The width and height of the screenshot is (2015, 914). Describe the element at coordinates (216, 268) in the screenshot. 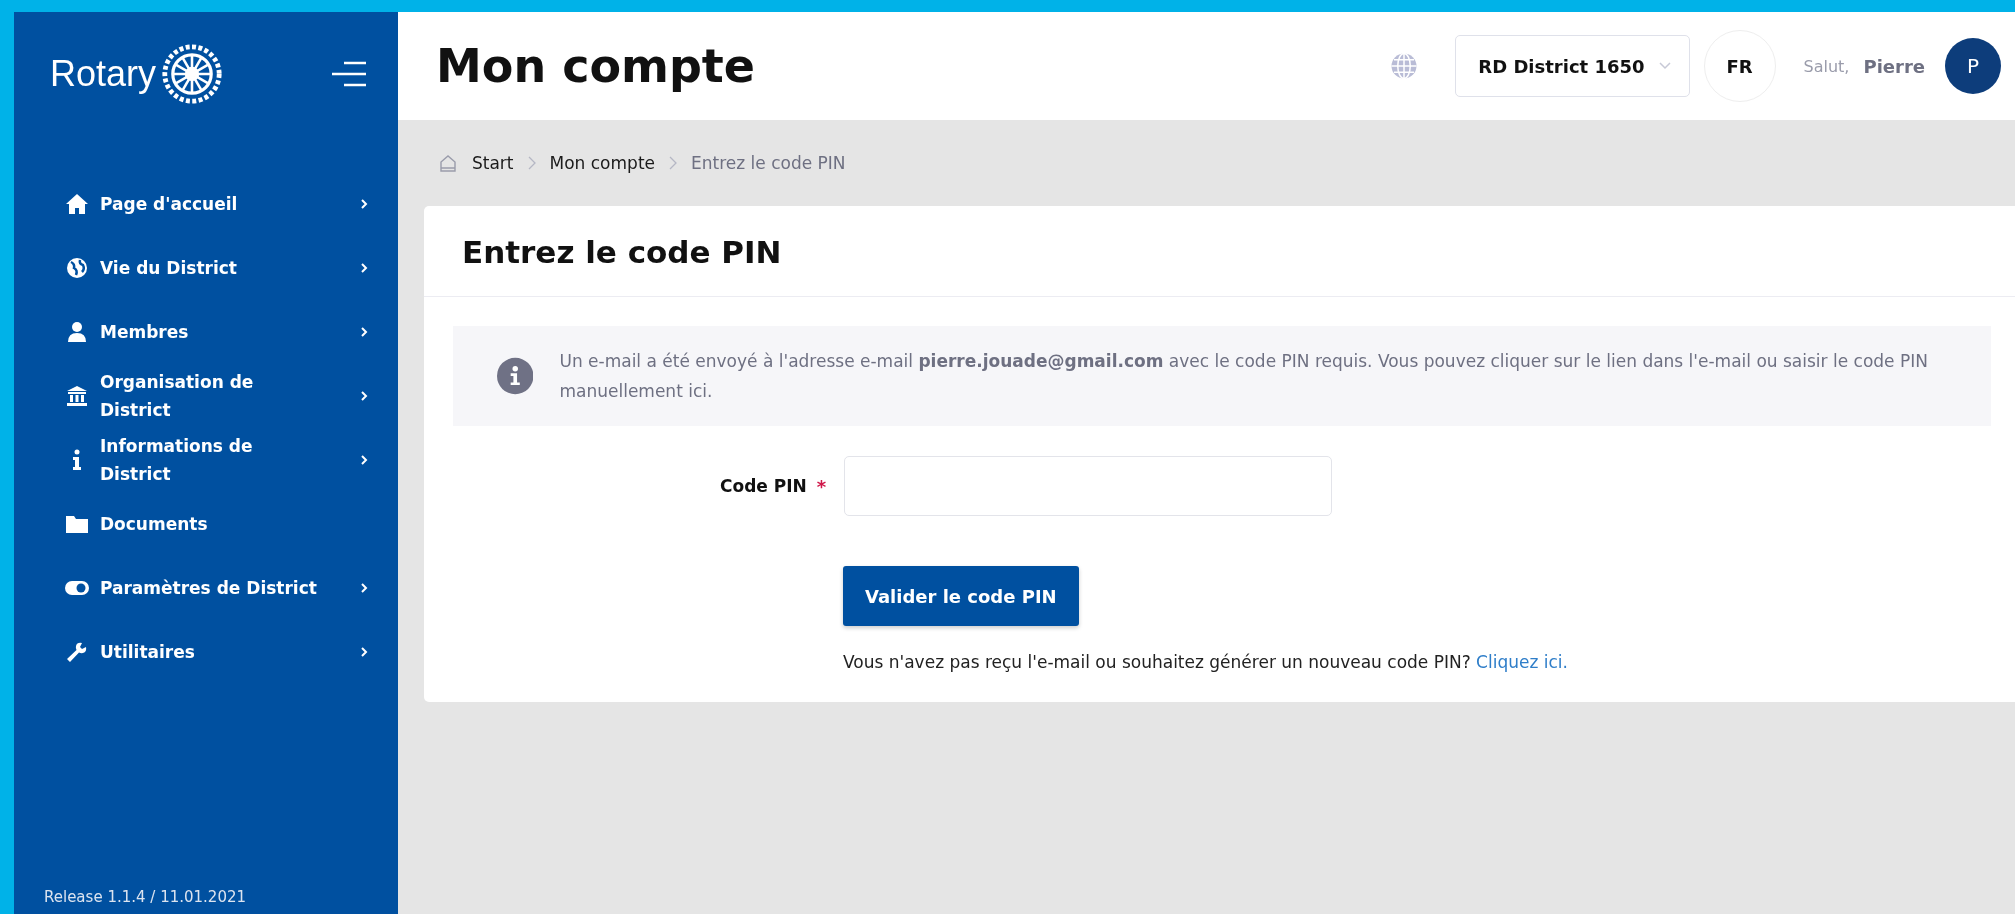

I see `nav-item: Vie du District` at that location.